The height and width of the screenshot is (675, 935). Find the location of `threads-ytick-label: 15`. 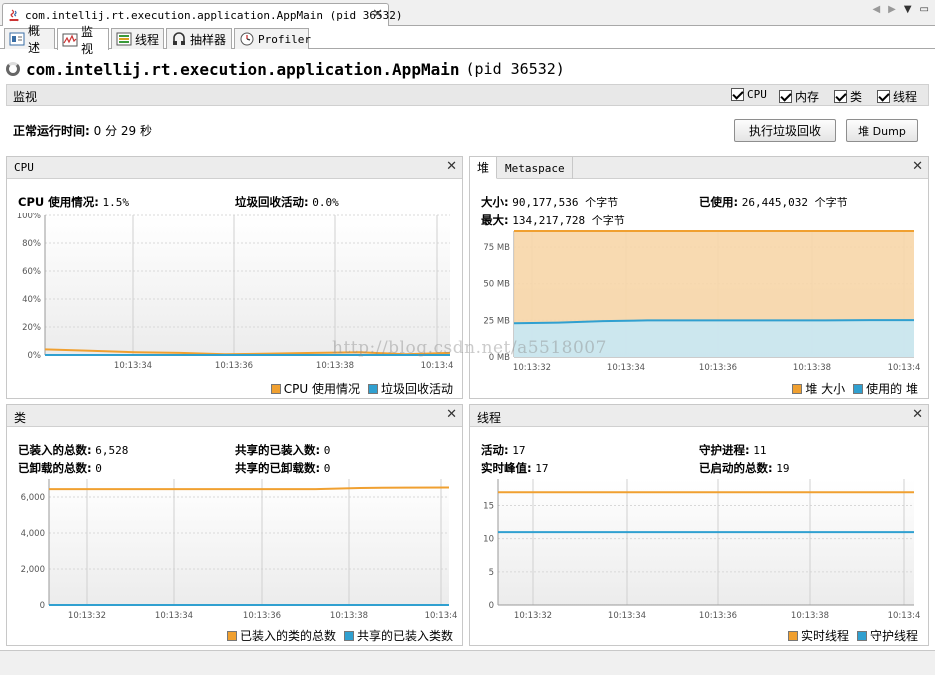

threads-ytick-label: 15 is located at coordinates (488, 507).